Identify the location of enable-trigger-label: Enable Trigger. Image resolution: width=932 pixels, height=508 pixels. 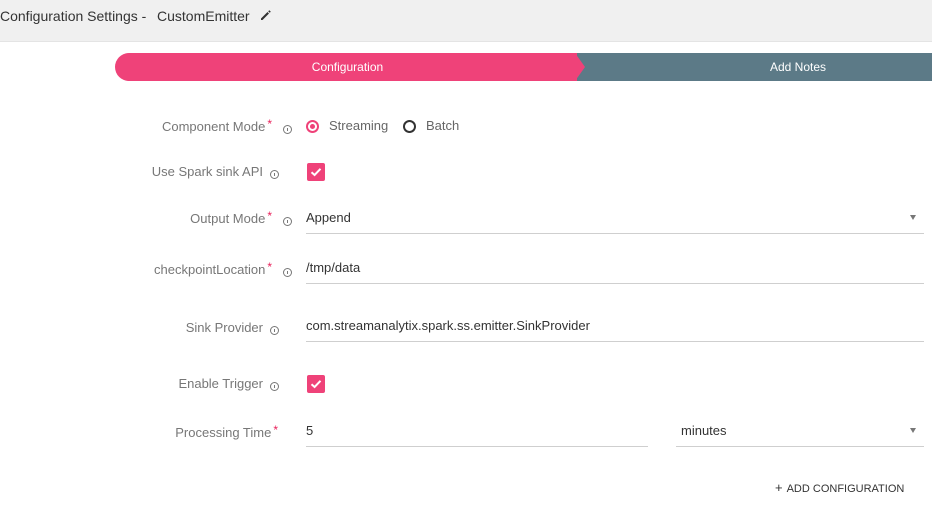
(220, 383).